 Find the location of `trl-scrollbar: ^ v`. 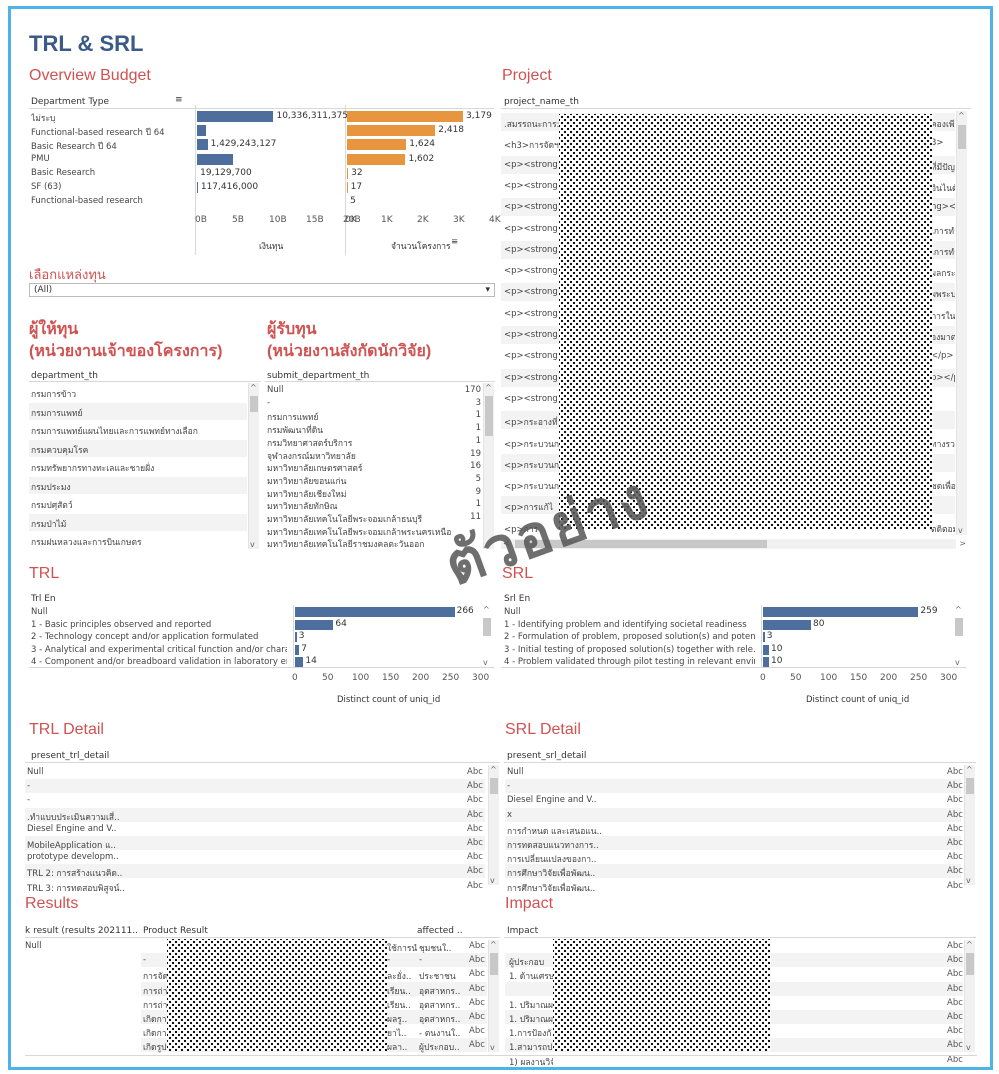

trl-scrollbar: ^ v is located at coordinates (487, 636).